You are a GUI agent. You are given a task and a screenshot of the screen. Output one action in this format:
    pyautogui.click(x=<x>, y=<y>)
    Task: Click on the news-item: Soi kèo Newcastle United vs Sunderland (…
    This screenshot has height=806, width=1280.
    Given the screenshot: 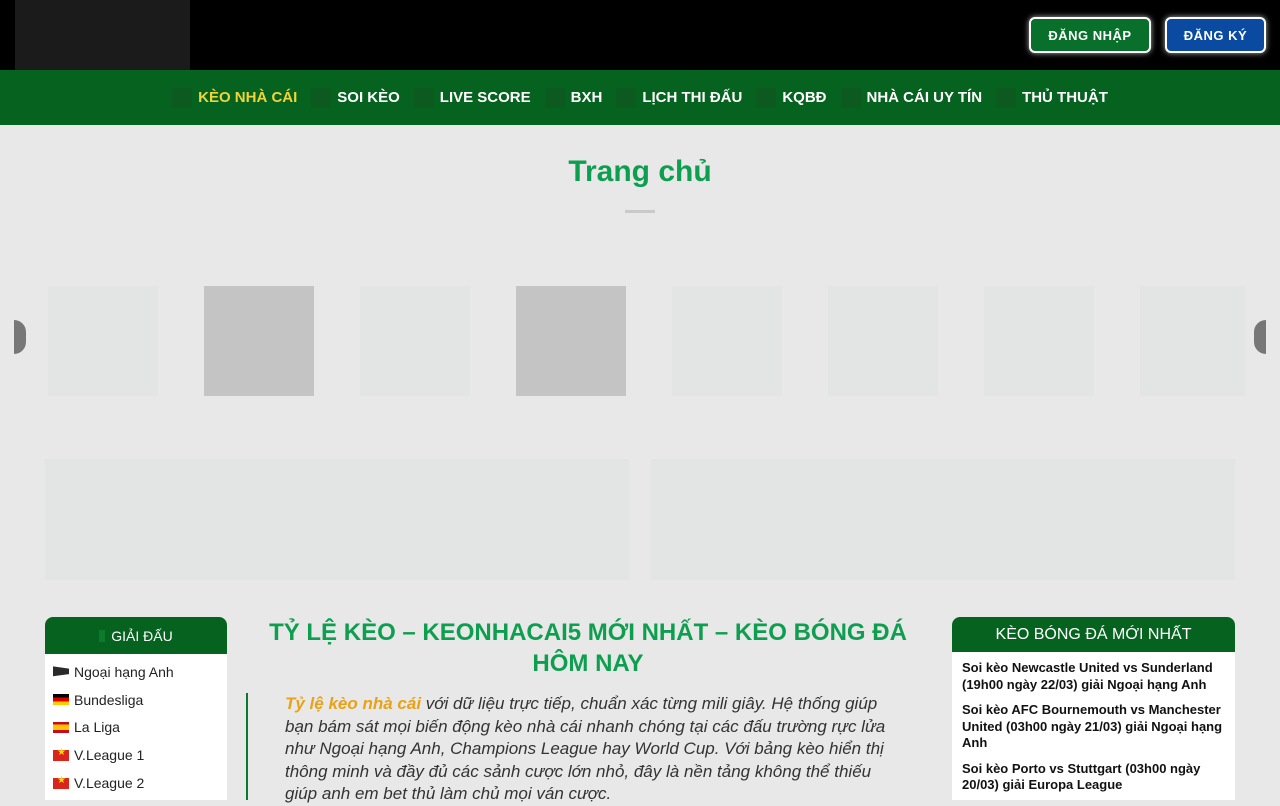 What is the action you would take?
    pyautogui.click(x=1093, y=676)
    